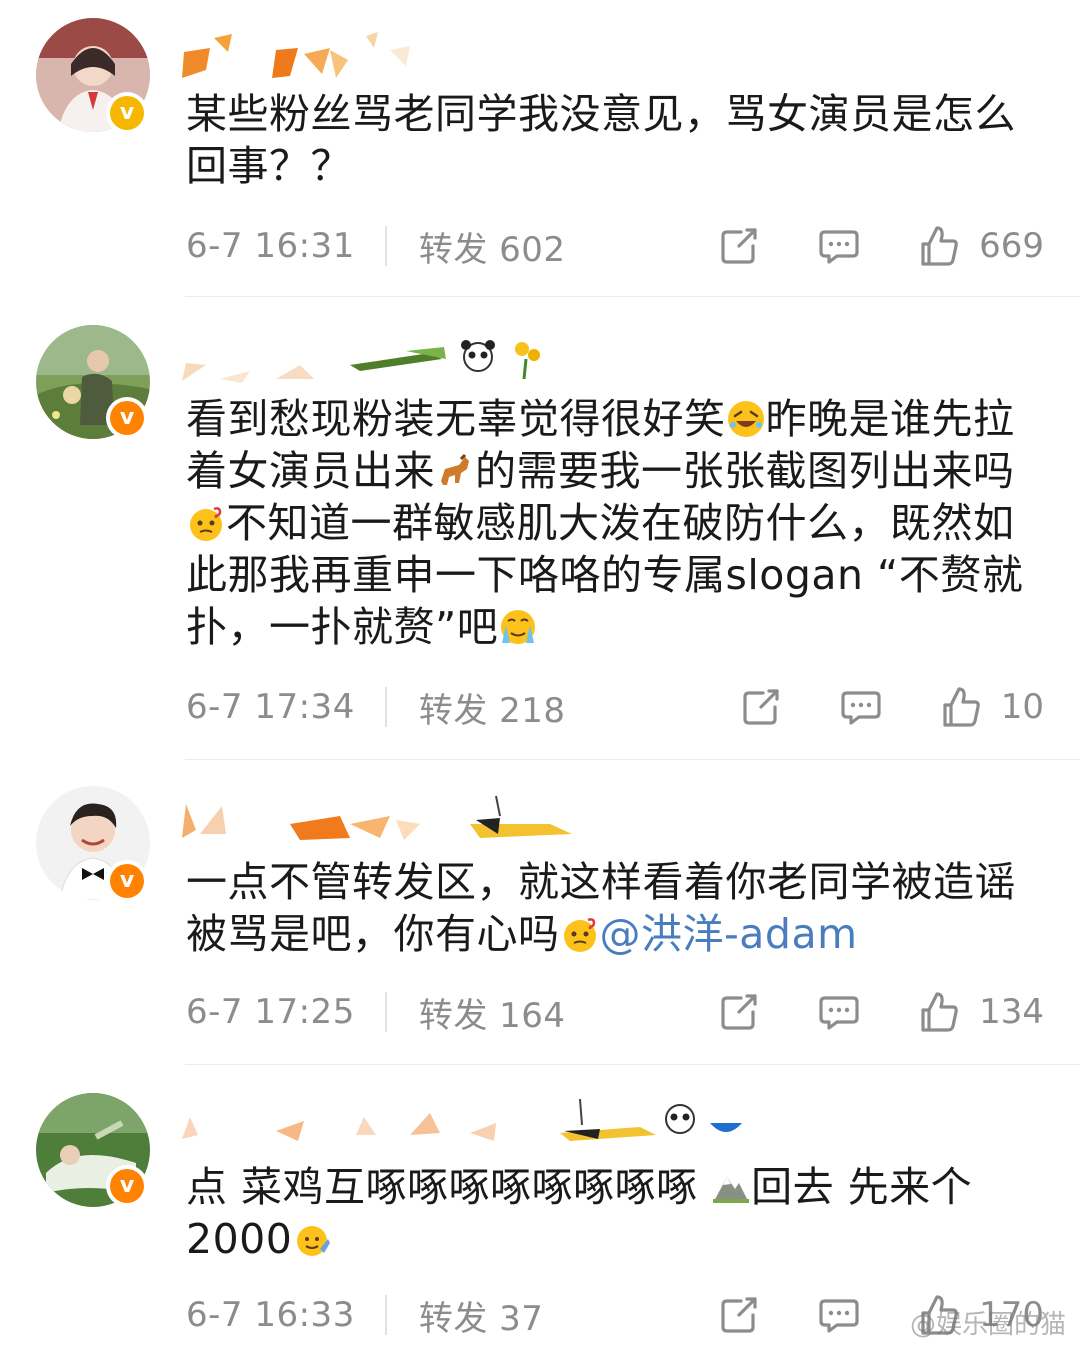  Describe the element at coordinates (987, 1325) in the screenshot. I see `watermark: @娱乐圈的猫` at that location.